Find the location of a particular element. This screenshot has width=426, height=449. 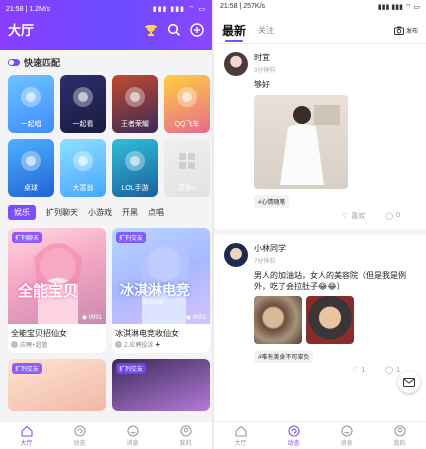

game-tile: QQ飞车 is located at coordinates (187, 104).